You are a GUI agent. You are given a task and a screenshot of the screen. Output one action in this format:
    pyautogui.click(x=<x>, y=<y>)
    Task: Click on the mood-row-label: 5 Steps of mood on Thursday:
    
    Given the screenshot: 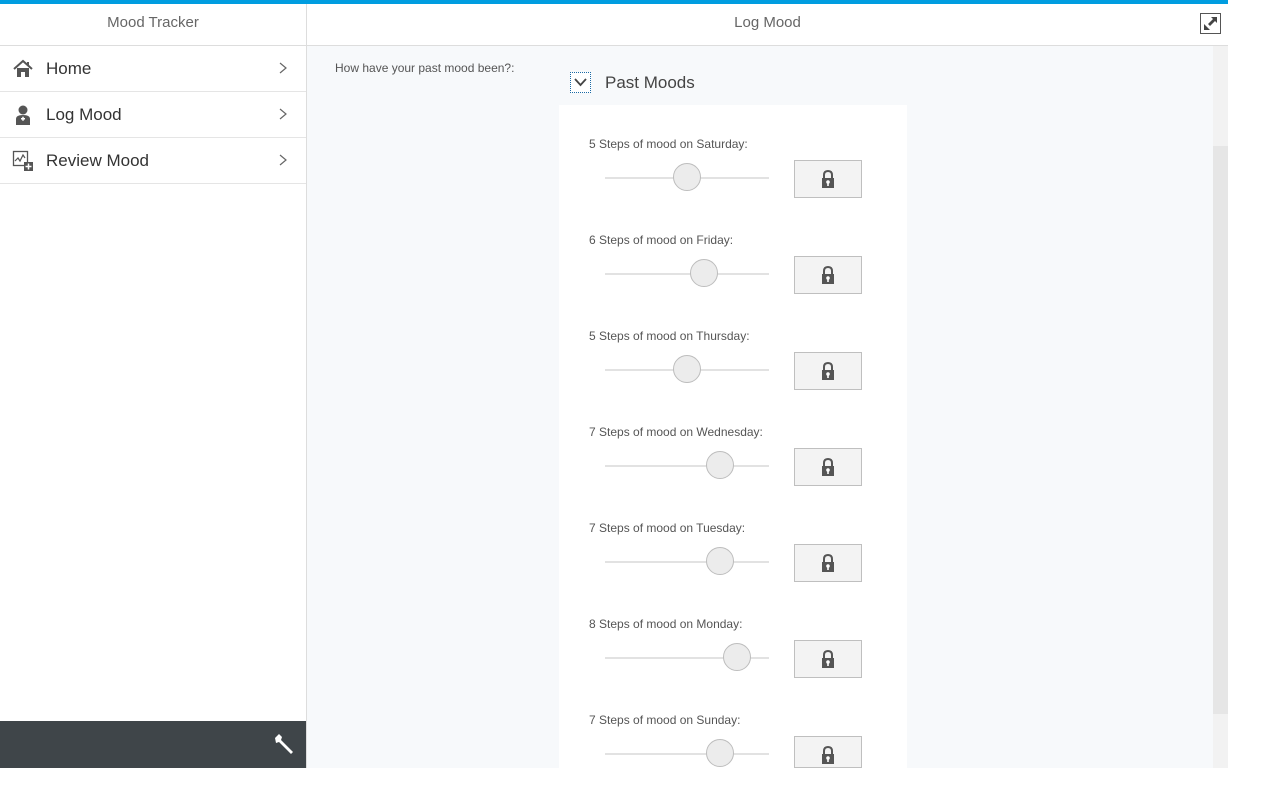 What is the action you would take?
    pyautogui.click(x=669, y=336)
    